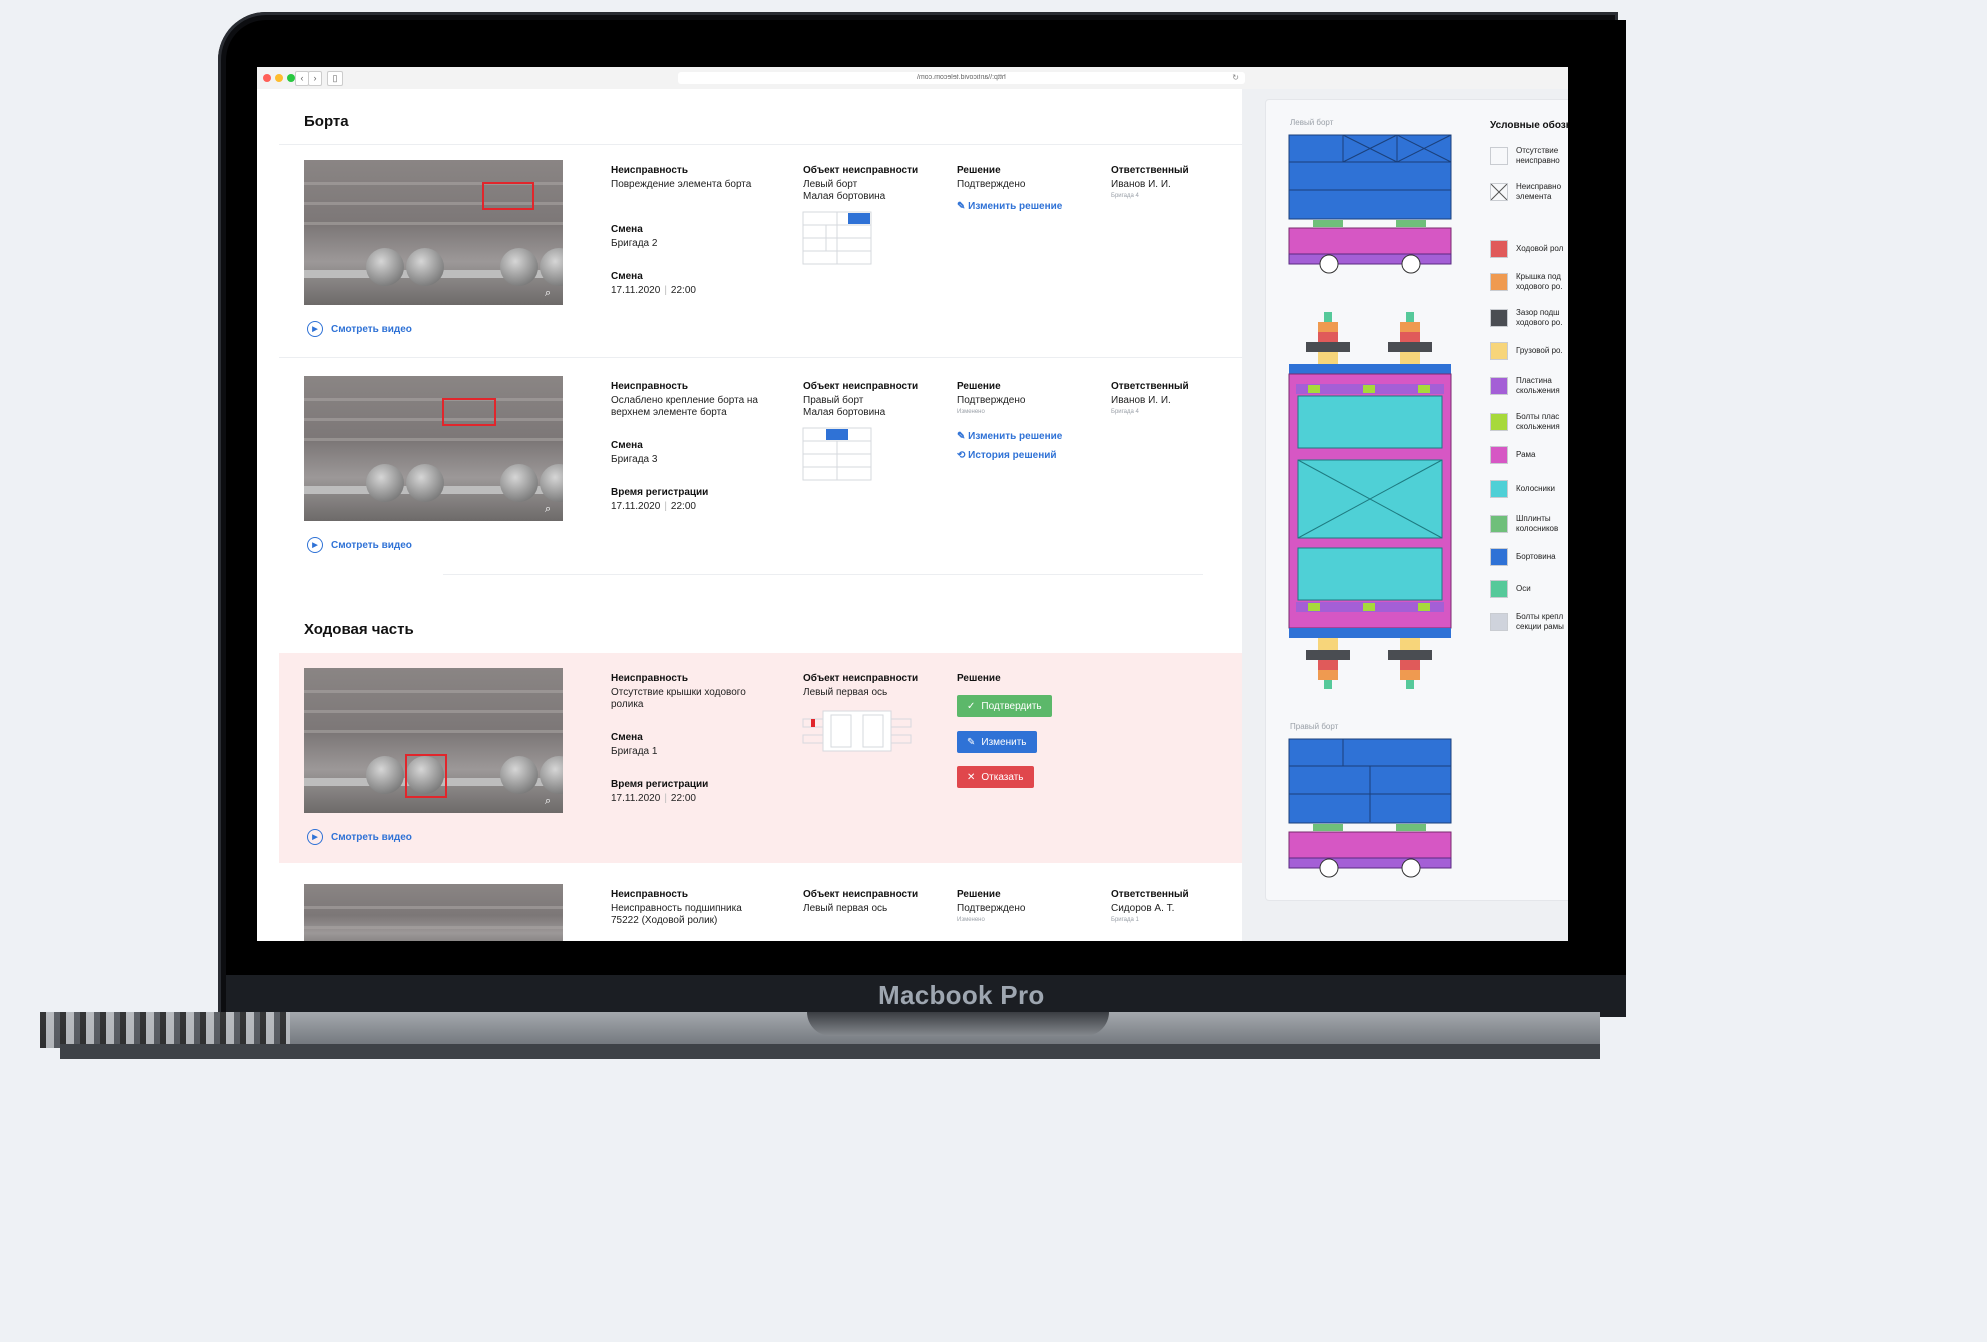  I want to click on legend-label: Ходовой рол, so click(1540, 248).